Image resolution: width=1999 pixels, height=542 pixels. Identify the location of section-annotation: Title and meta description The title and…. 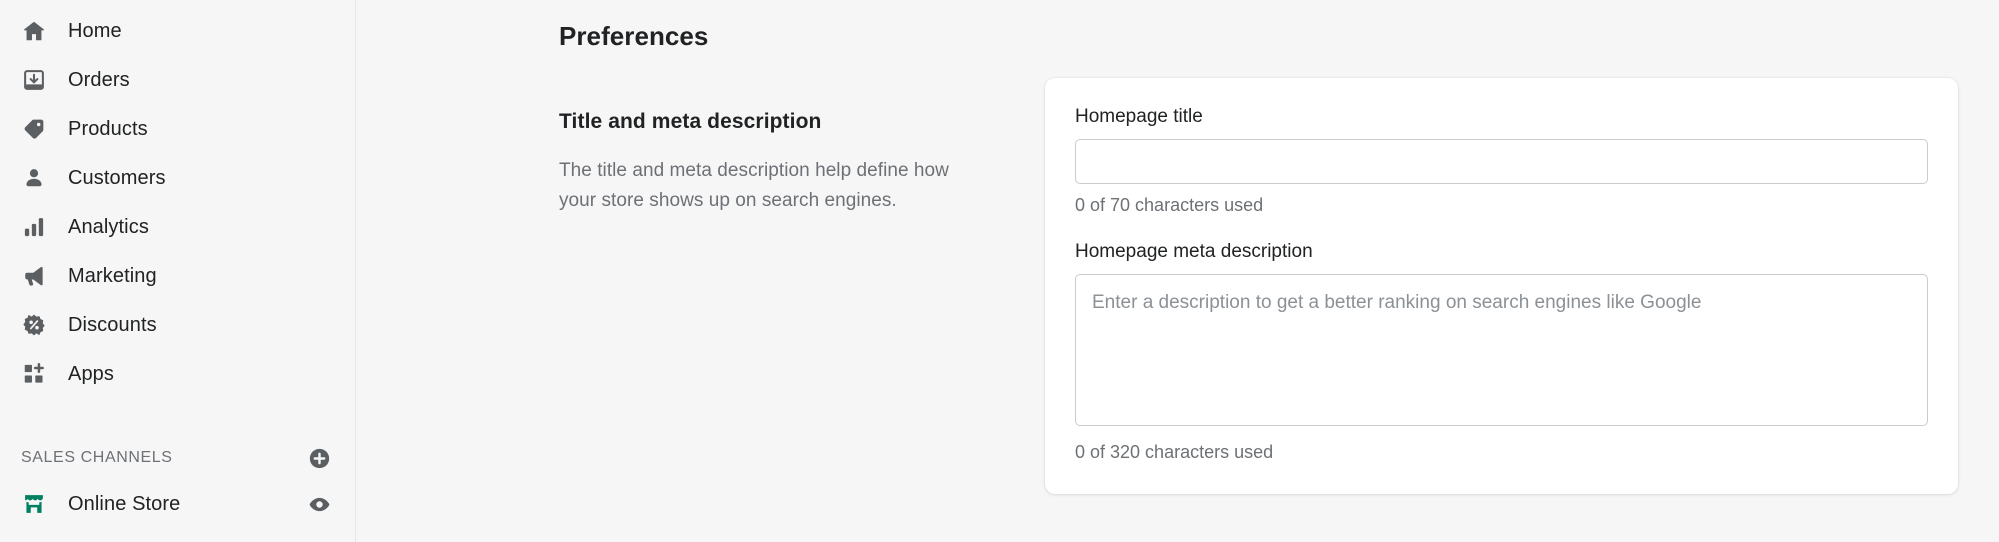
(764, 147).